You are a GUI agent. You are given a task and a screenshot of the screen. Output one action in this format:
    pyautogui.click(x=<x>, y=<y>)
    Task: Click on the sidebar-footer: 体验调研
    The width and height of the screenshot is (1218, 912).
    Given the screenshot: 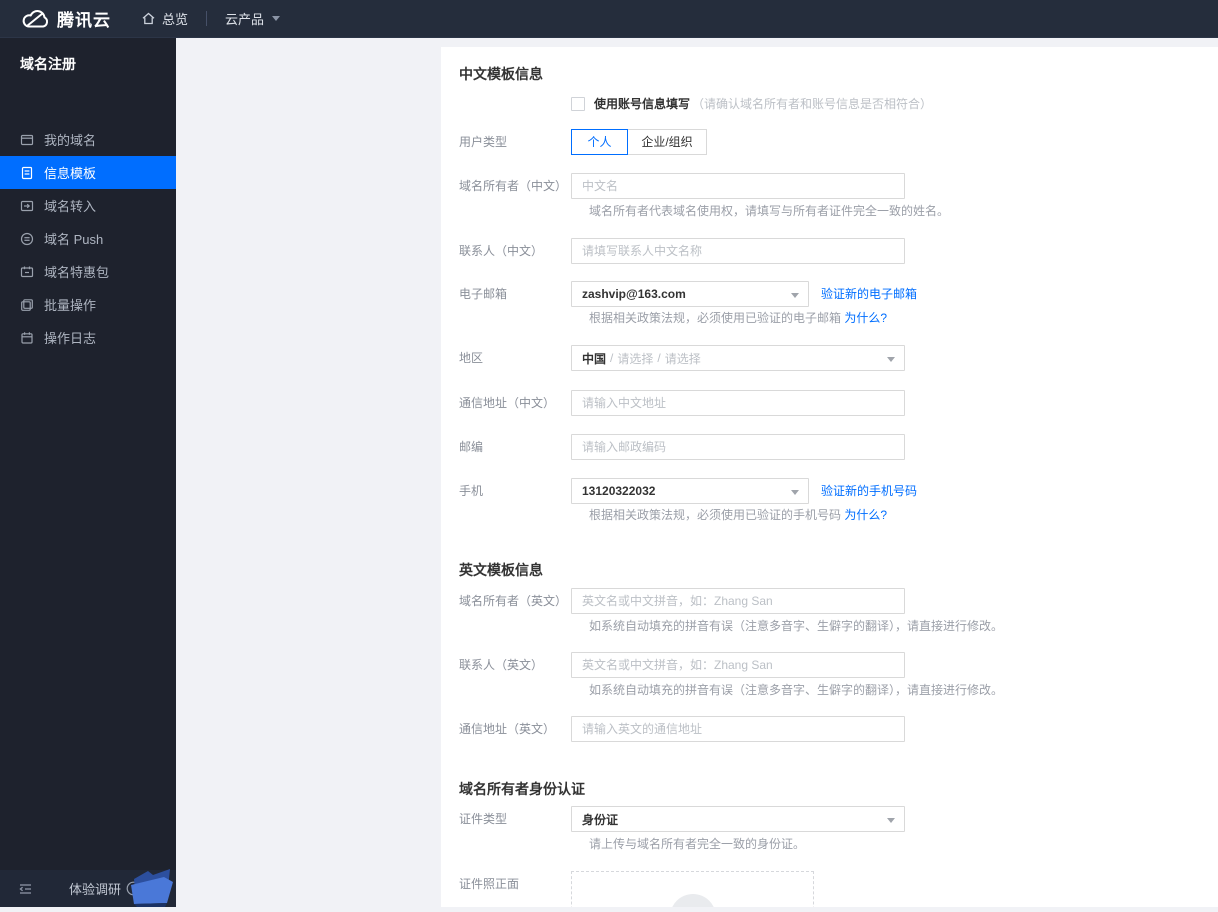 What is the action you would take?
    pyautogui.click(x=88, y=888)
    